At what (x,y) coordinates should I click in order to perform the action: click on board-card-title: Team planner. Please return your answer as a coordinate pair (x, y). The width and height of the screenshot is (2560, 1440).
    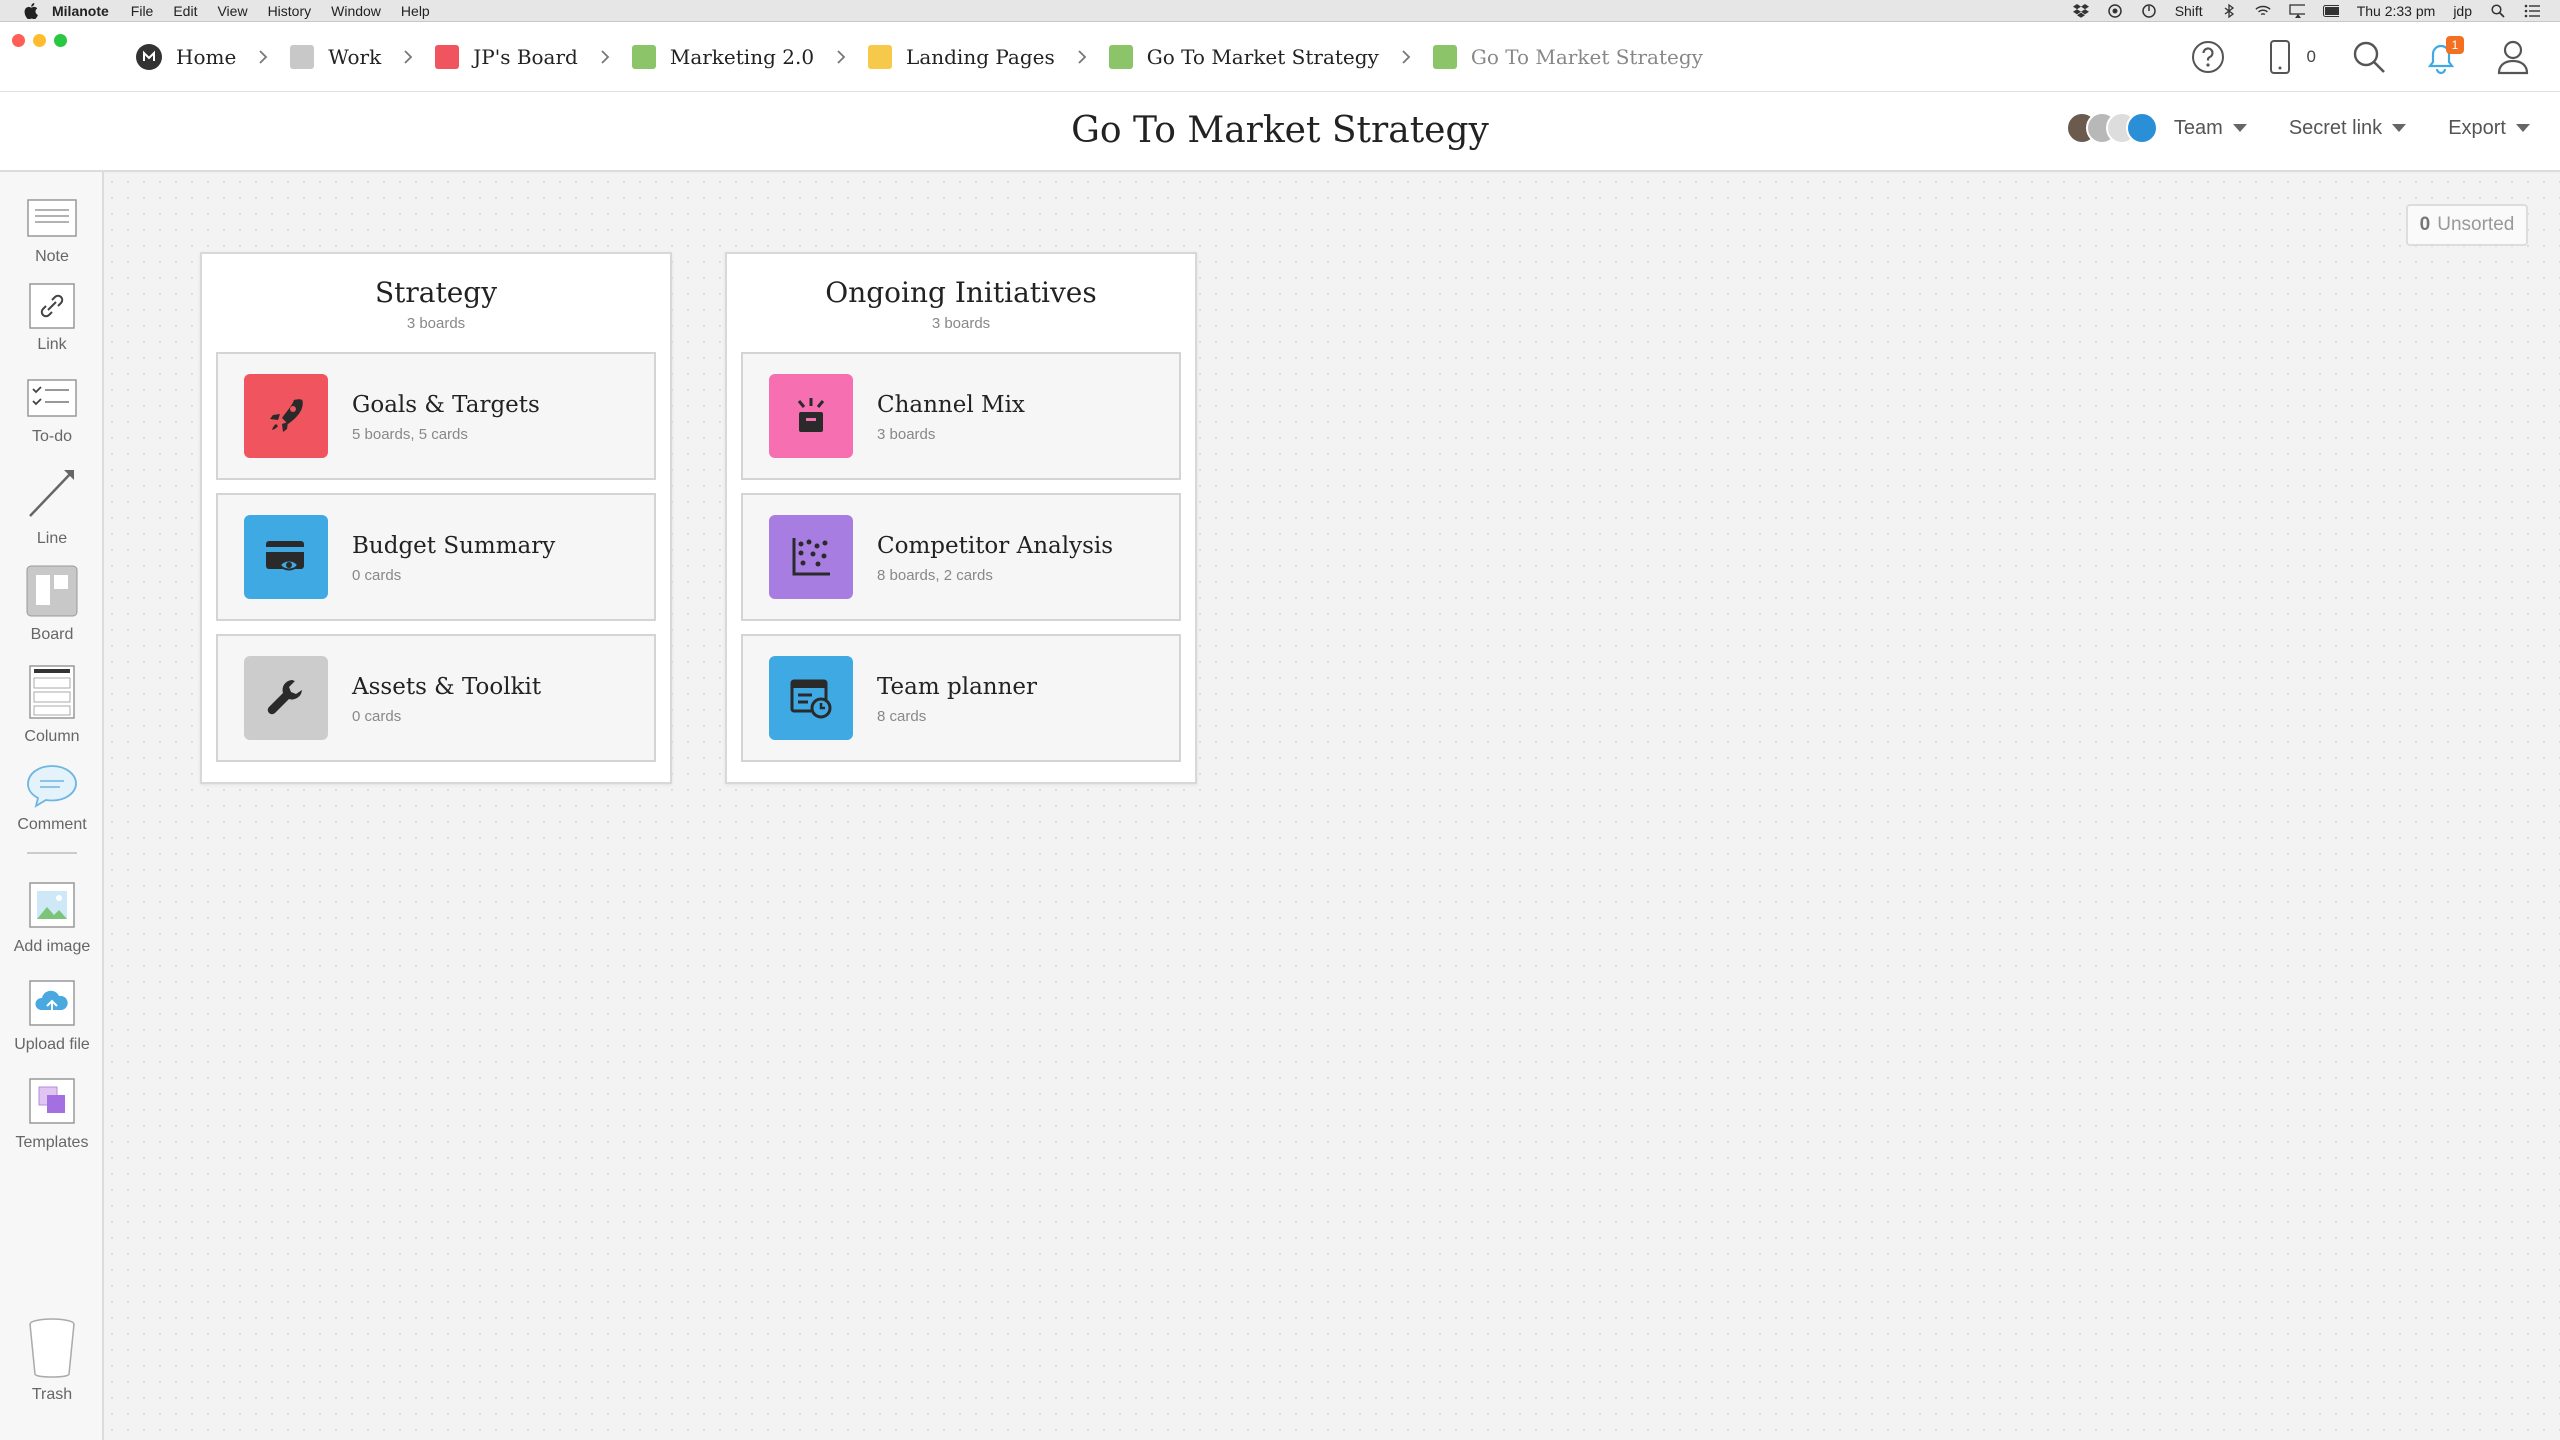
    Looking at the image, I should click on (957, 687).